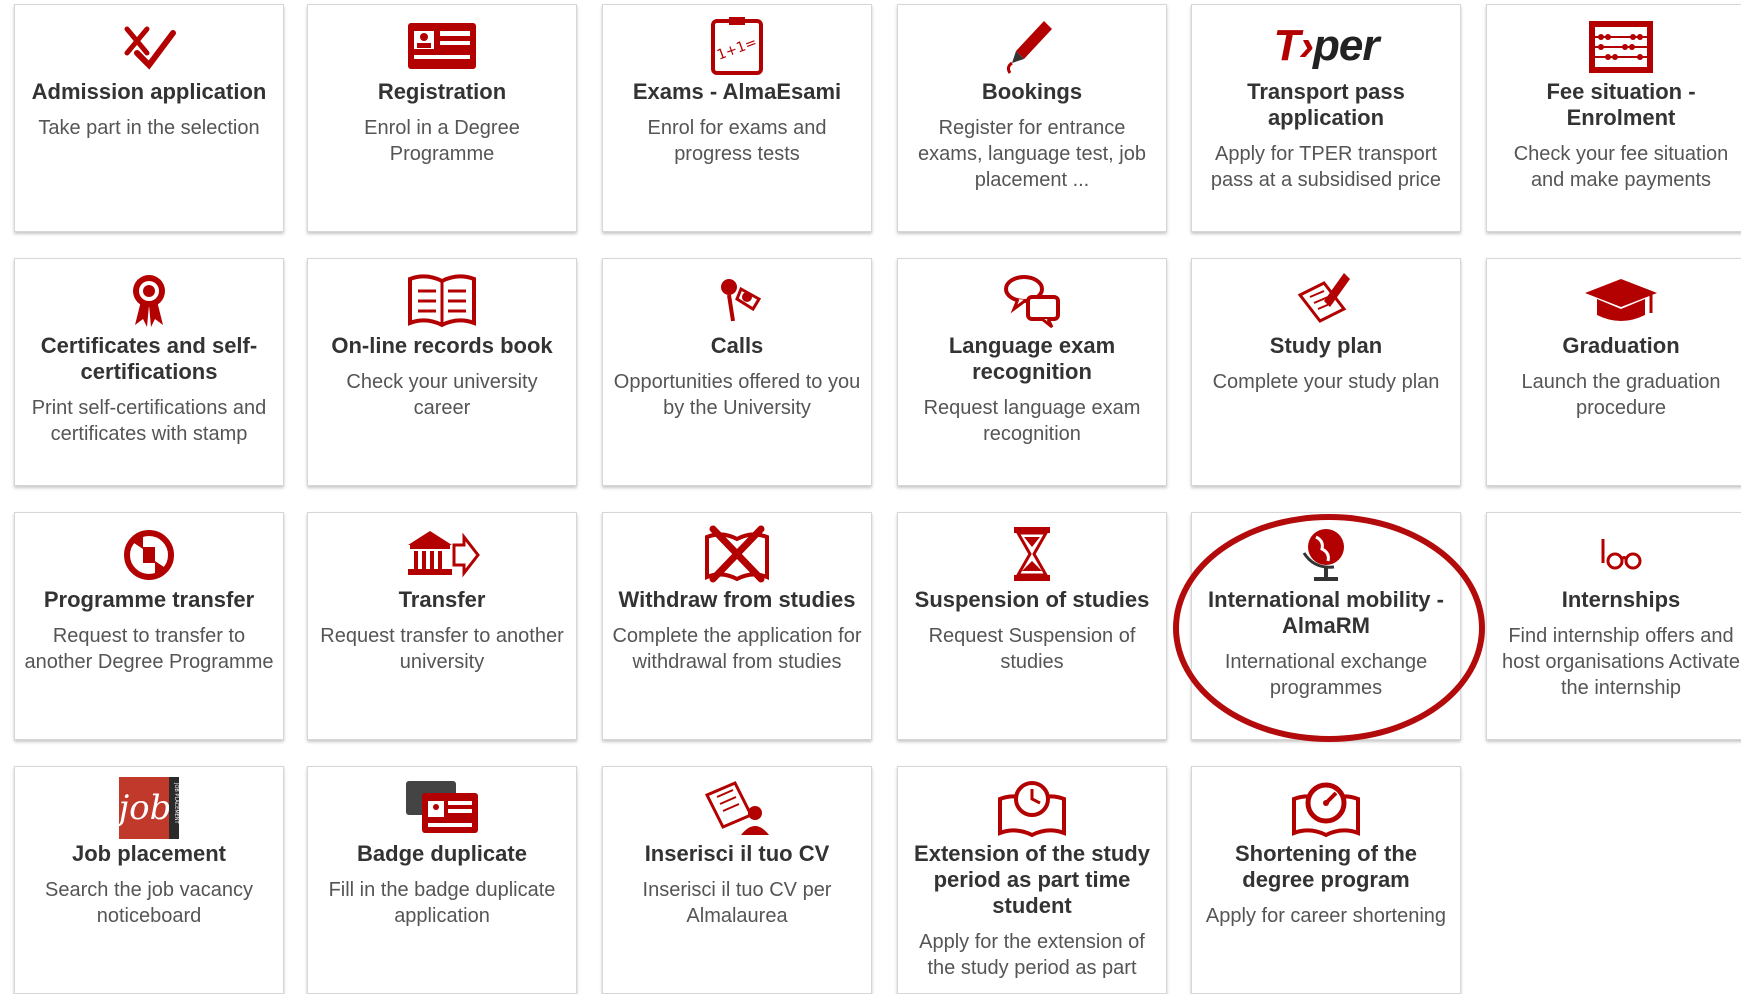 This screenshot has height=994, width=1741. Describe the element at coordinates (1032, 358) in the screenshot. I see `tile-title: Language exam recognition` at that location.